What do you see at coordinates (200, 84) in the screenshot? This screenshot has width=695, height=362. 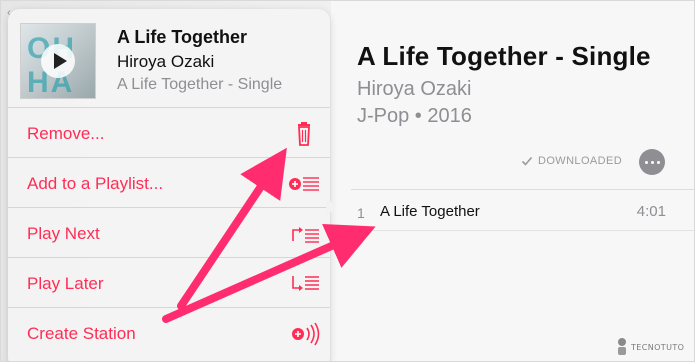 I see `song-album: A Life Together - Single` at bounding box center [200, 84].